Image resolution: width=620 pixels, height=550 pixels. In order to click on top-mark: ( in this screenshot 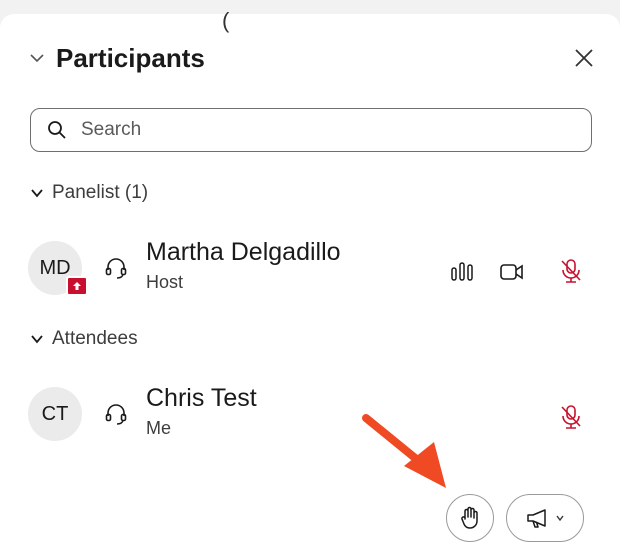, I will do `click(226, 20)`.